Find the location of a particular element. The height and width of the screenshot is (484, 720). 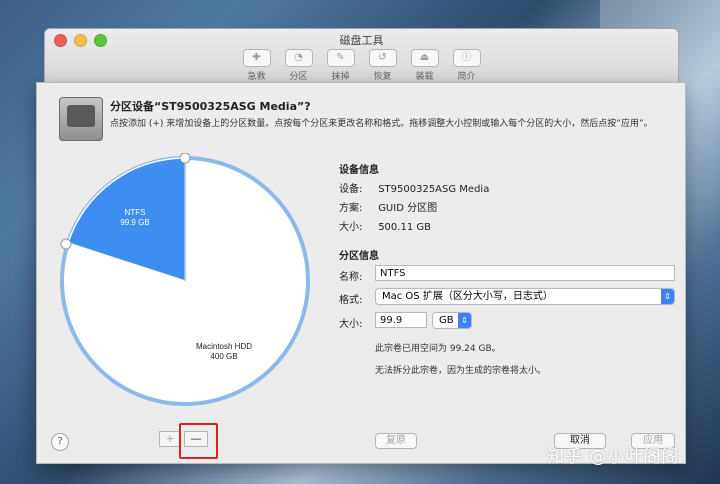

cannot-split-note: 无法拆分此宗卷，因为生成的宗卷将太小。 is located at coordinates (461, 371).